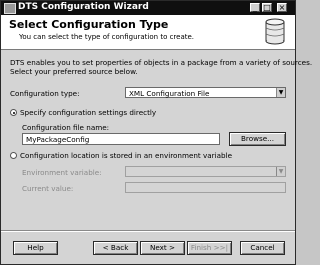 This screenshot has height=265, width=320. Describe the element at coordinates (209, 248) in the screenshot. I see `finish-button: Finish >>|` at that location.